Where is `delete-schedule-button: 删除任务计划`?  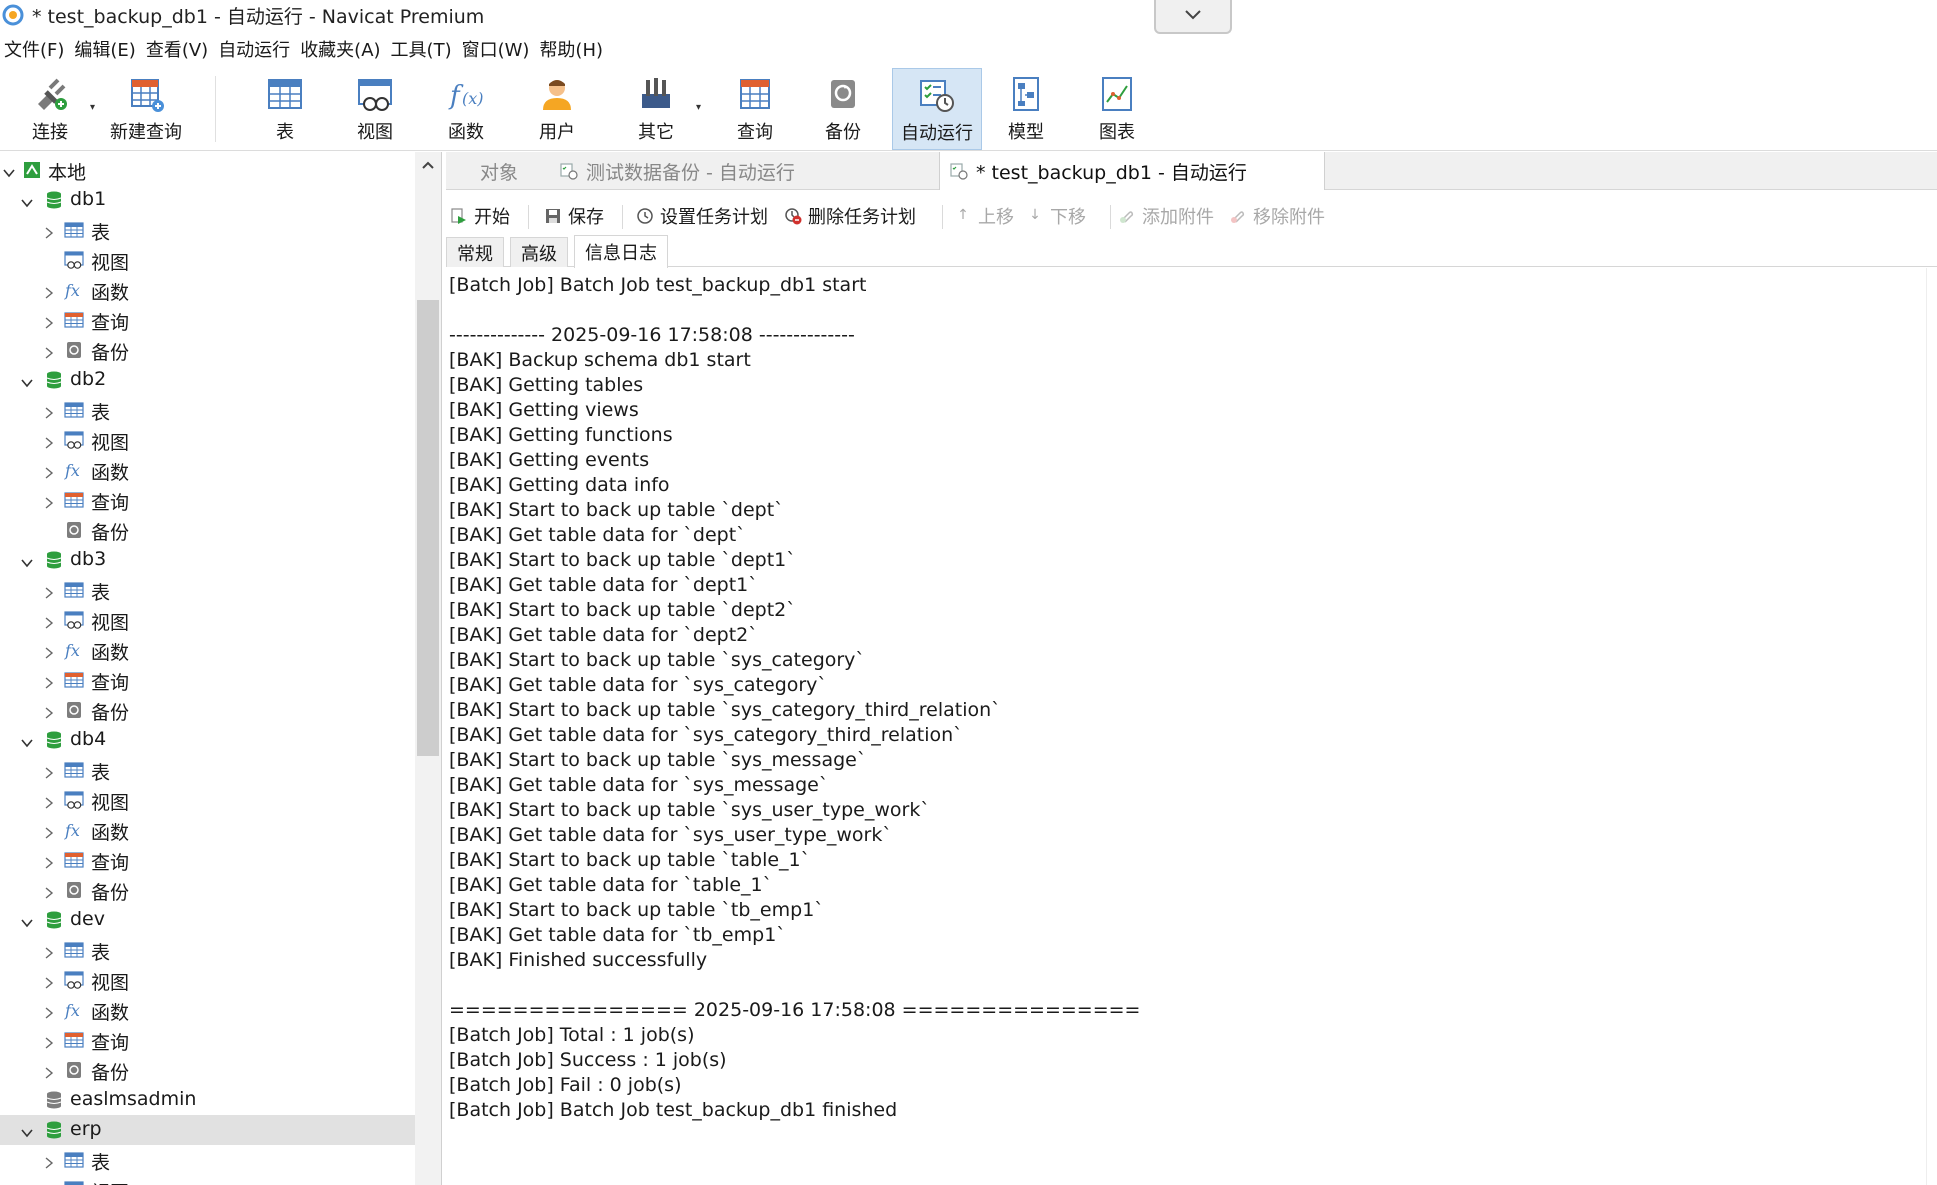 delete-schedule-button: 删除任务计划 is located at coordinates (850, 216).